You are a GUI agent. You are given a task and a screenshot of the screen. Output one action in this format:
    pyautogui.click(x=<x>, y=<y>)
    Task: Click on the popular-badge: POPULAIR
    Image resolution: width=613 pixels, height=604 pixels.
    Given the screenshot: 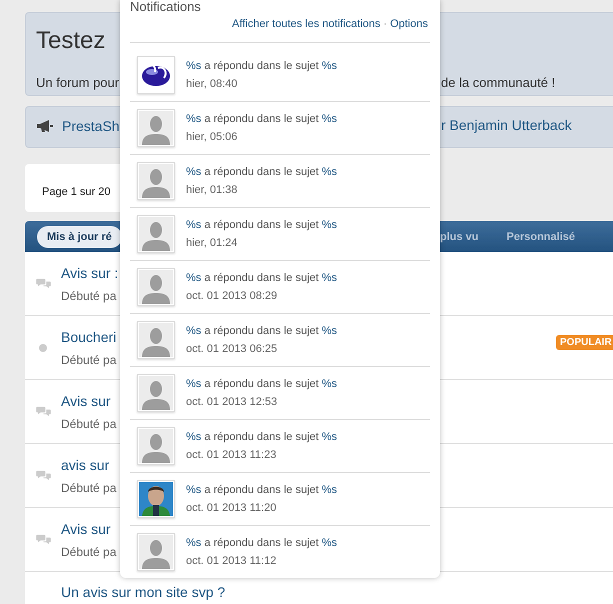 What is the action you would take?
    pyautogui.click(x=584, y=342)
    